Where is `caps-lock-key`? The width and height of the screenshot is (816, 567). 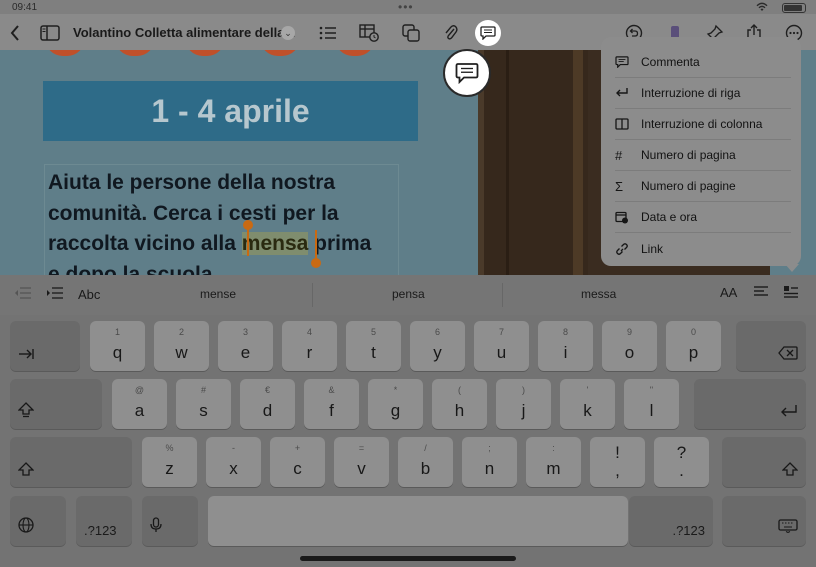
caps-lock-key is located at coordinates (56, 404).